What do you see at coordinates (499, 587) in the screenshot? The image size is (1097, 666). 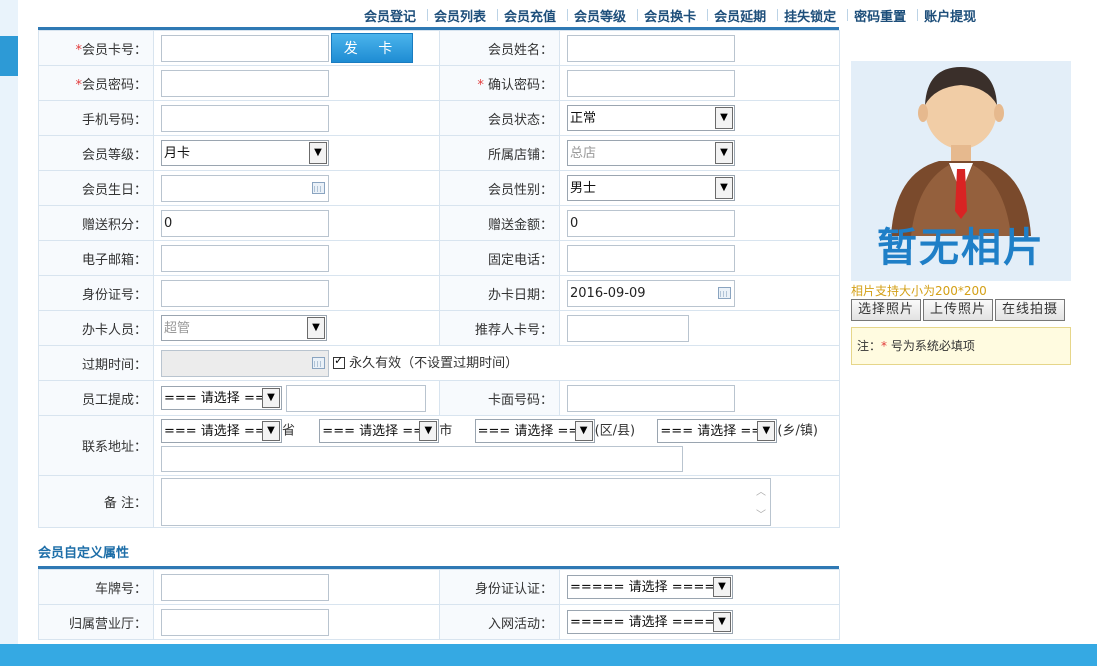 I see `label-id-verify: 身份证认证：` at bounding box center [499, 587].